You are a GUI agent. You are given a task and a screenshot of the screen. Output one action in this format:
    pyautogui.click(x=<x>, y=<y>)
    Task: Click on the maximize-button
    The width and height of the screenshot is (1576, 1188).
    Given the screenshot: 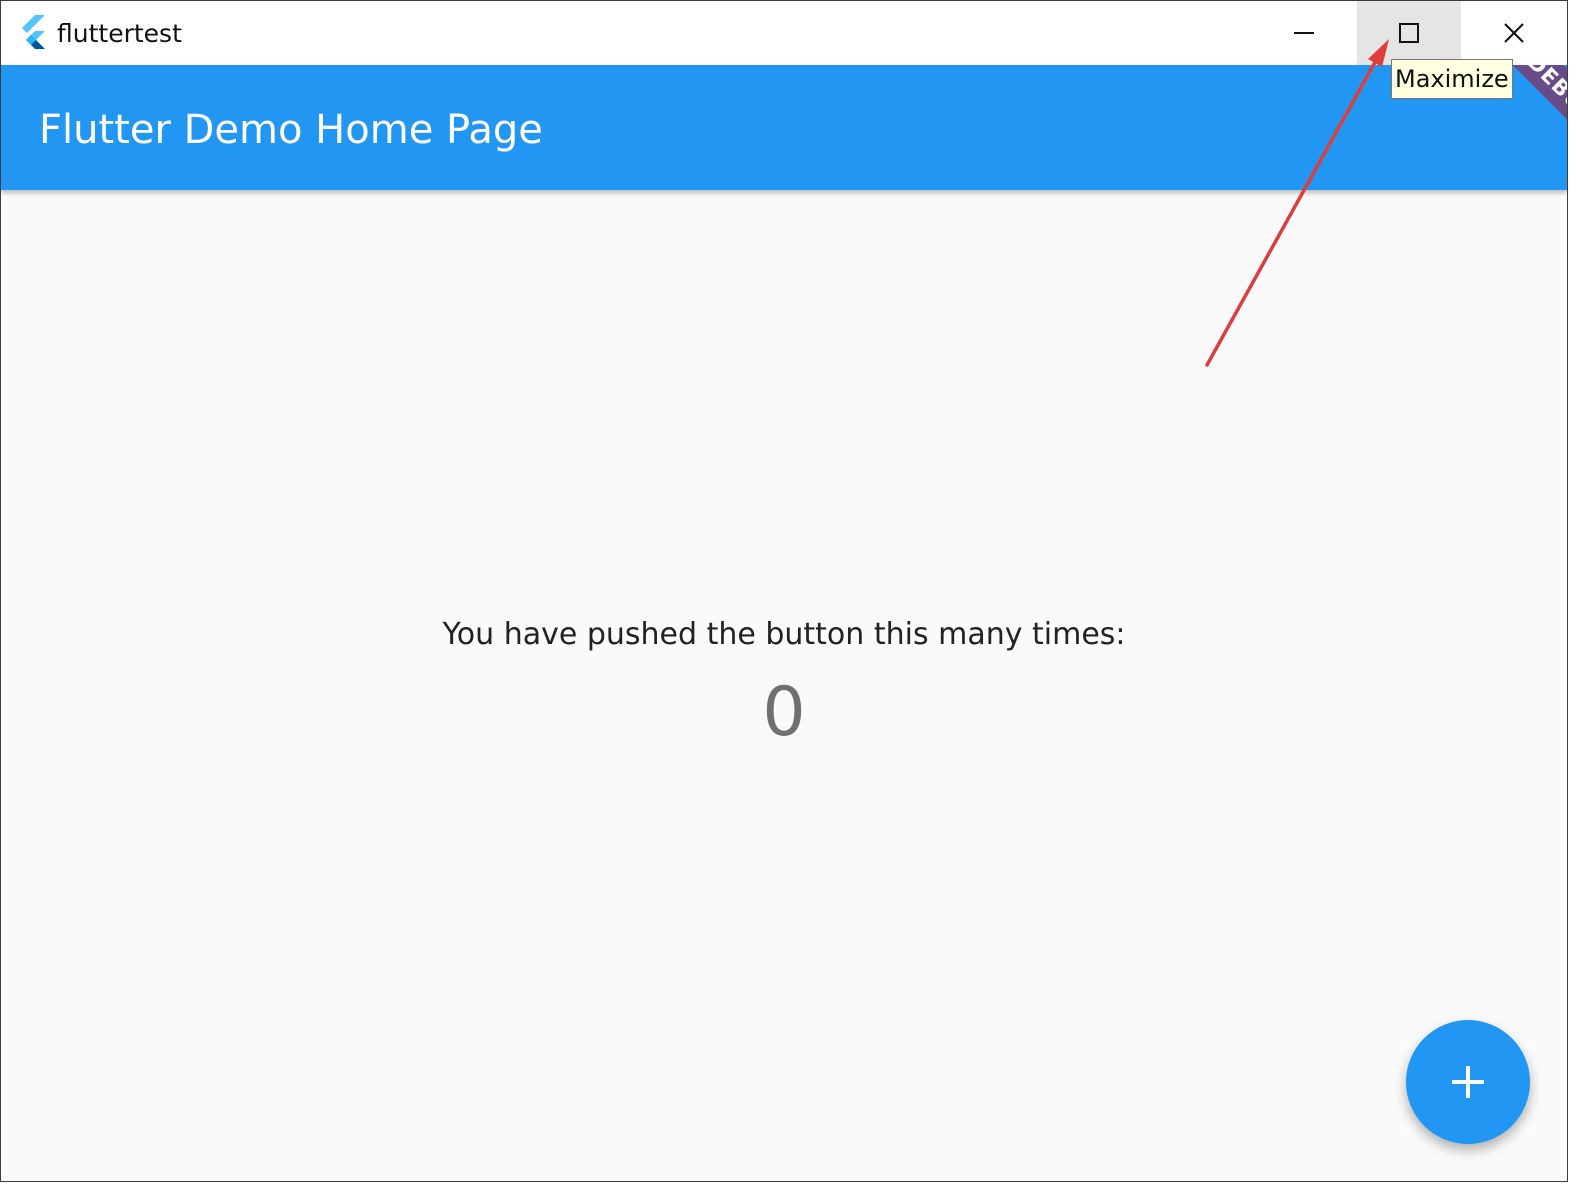 What is the action you would take?
    pyautogui.click(x=1409, y=33)
    